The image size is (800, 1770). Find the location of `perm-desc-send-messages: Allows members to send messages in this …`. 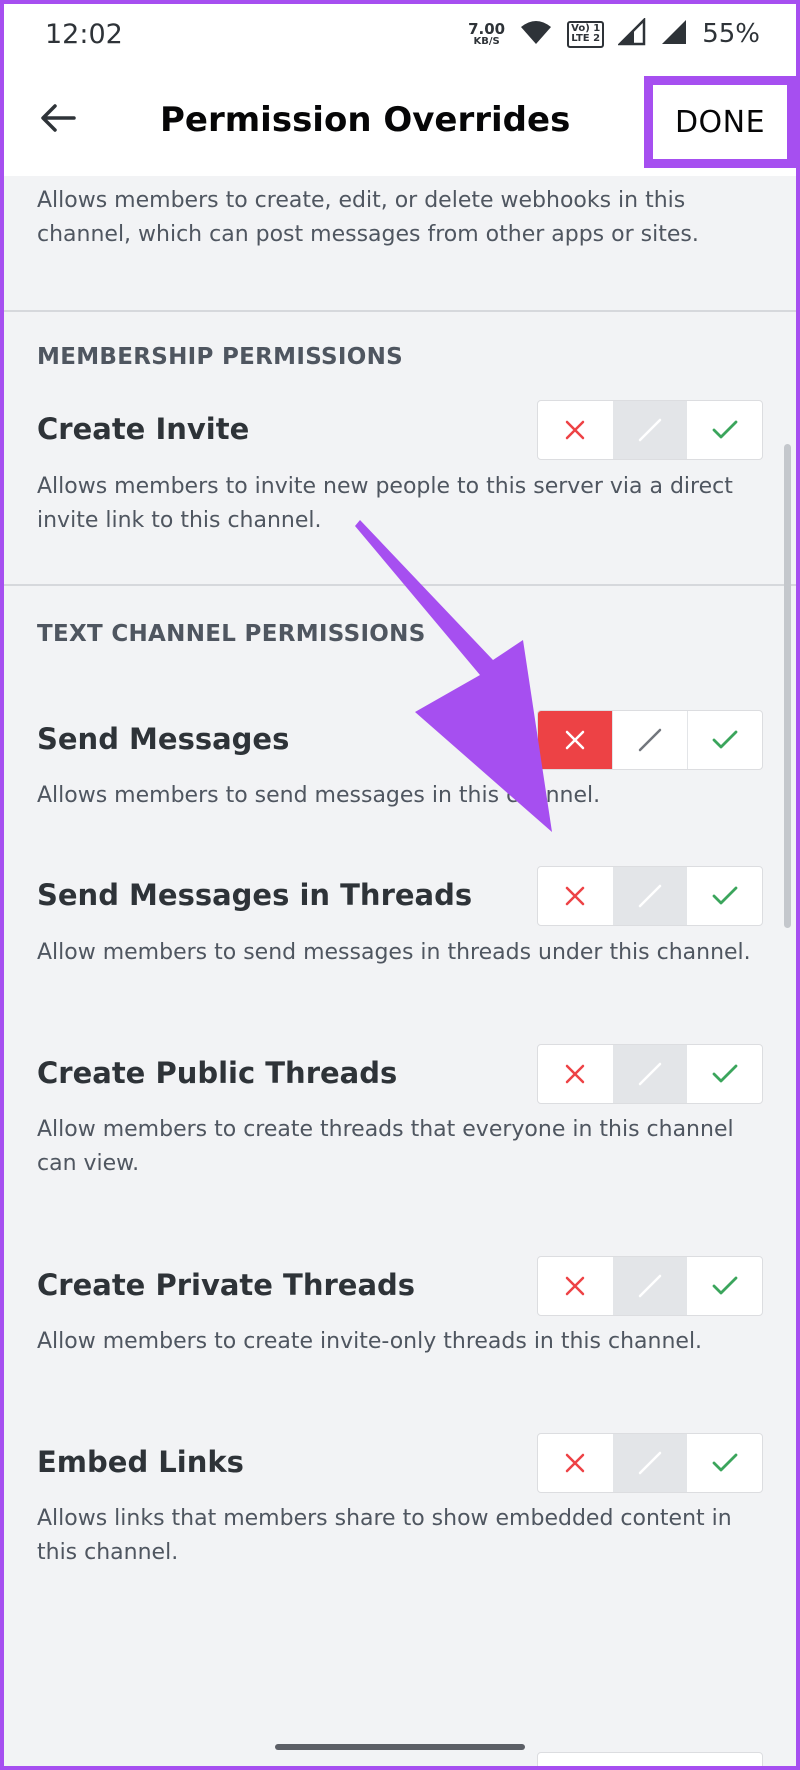

perm-desc-send-messages: Allows members to send messages in this … is located at coordinates (319, 795).